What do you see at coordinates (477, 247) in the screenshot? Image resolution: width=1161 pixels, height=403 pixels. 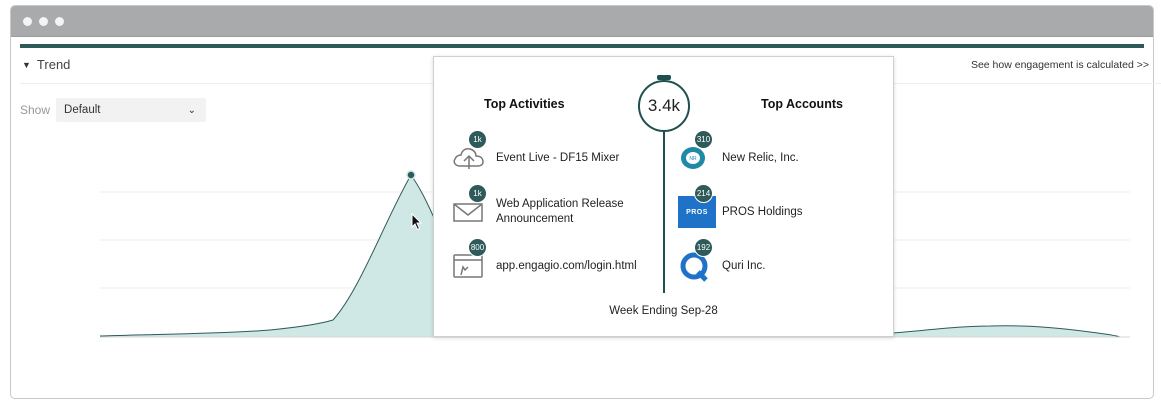 I see `activity-count-badge: 800` at bounding box center [477, 247].